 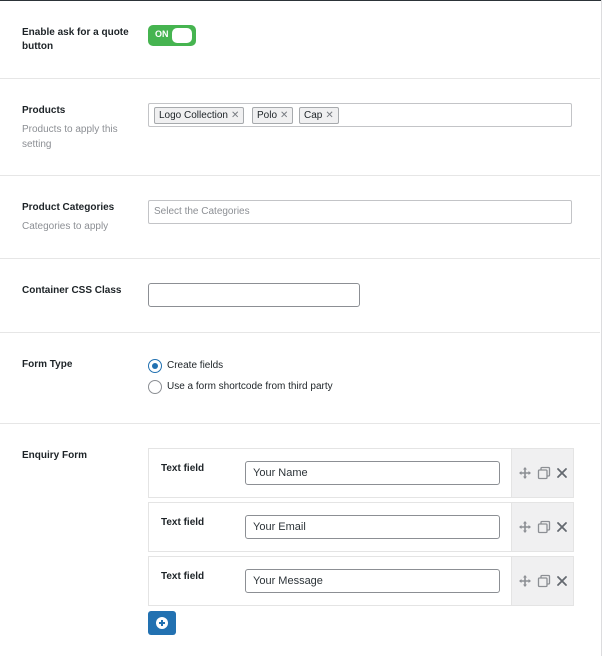 I want to click on setting-row-enable-quote: Enable ask for a quote button ON, so click(x=300, y=40).